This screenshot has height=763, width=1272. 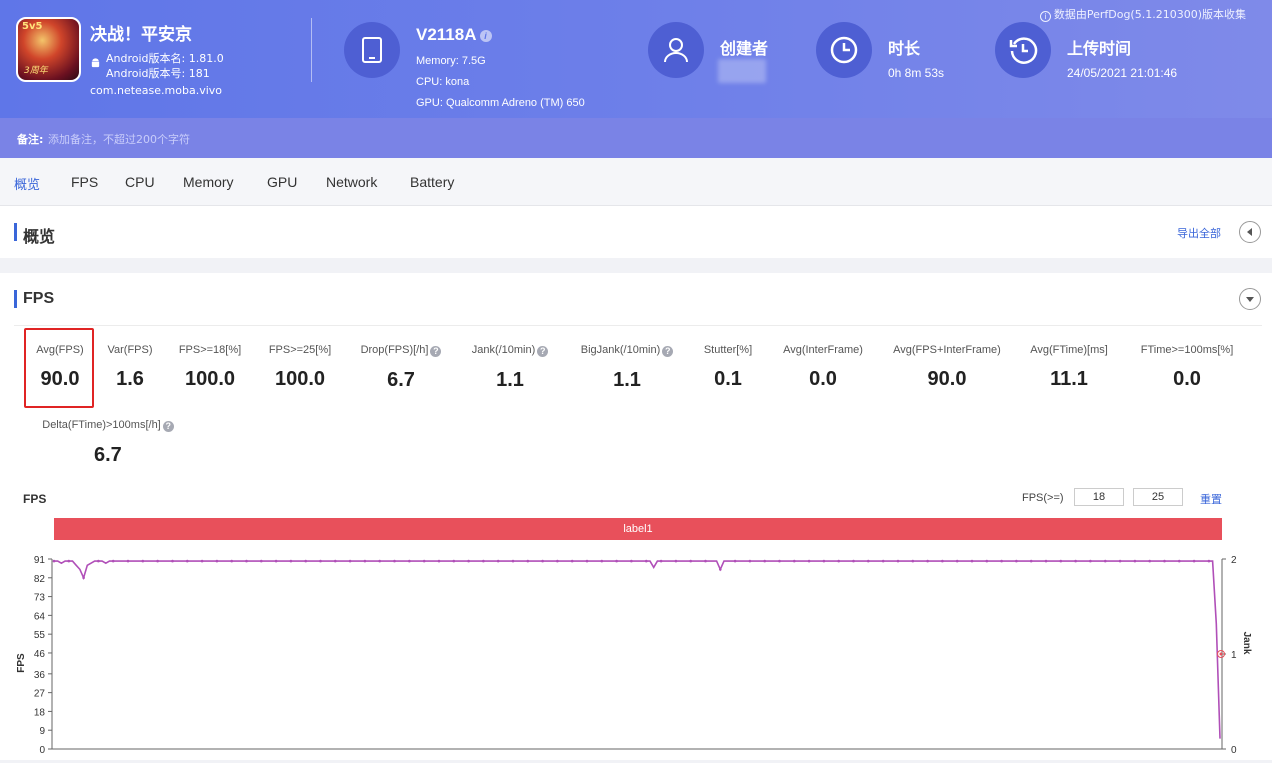 What do you see at coordinates (95, 63) in the screenshot?
I see `android-icon` at bounding box center [95, 63].